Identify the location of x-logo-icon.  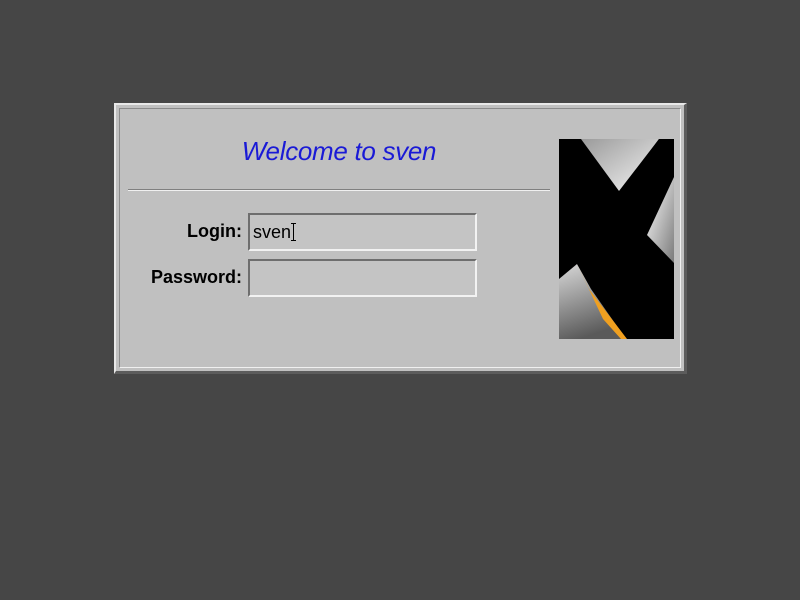
(616, 239).